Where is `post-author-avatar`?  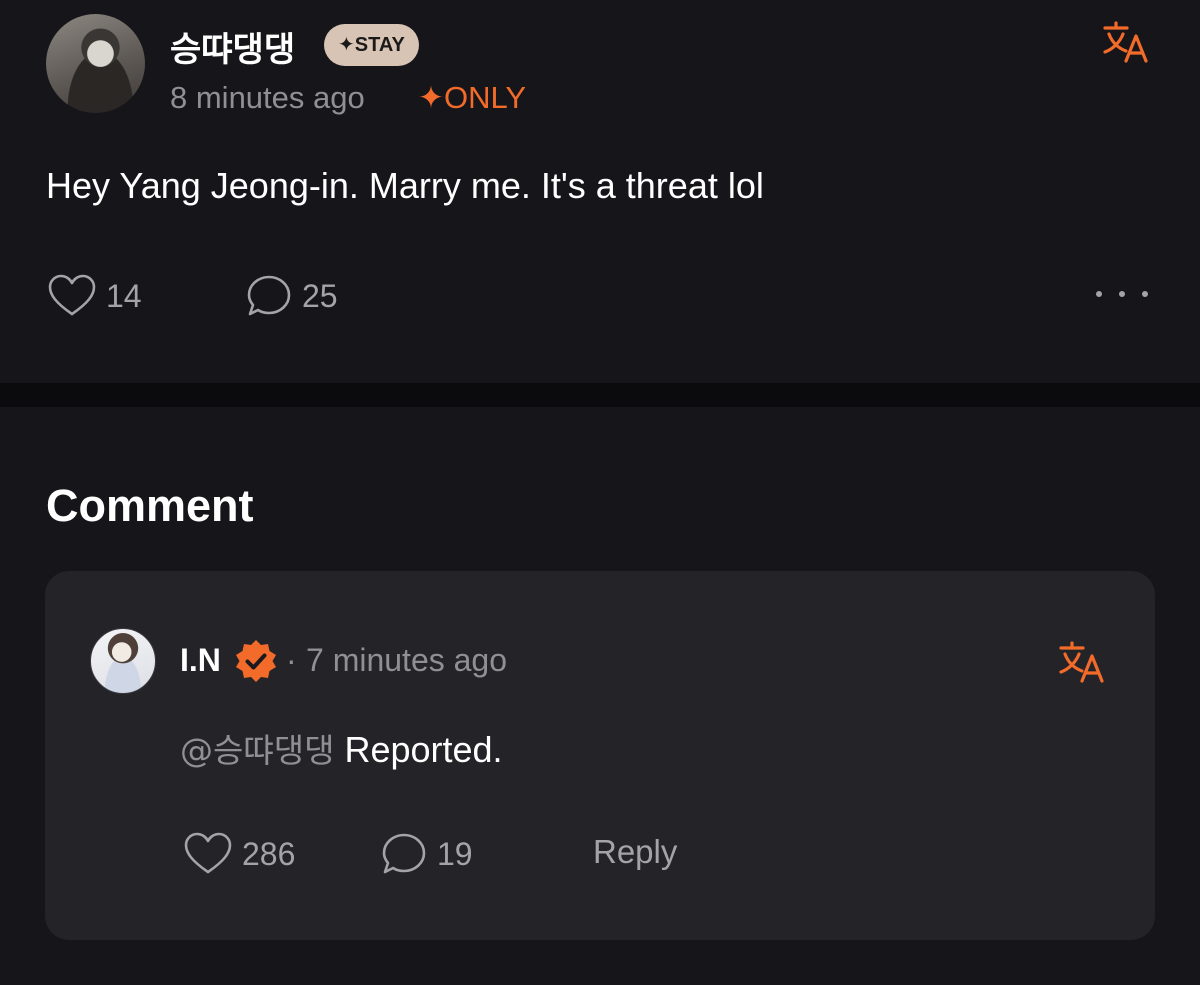 post-author-avatar is located at coordinates (95, 63).